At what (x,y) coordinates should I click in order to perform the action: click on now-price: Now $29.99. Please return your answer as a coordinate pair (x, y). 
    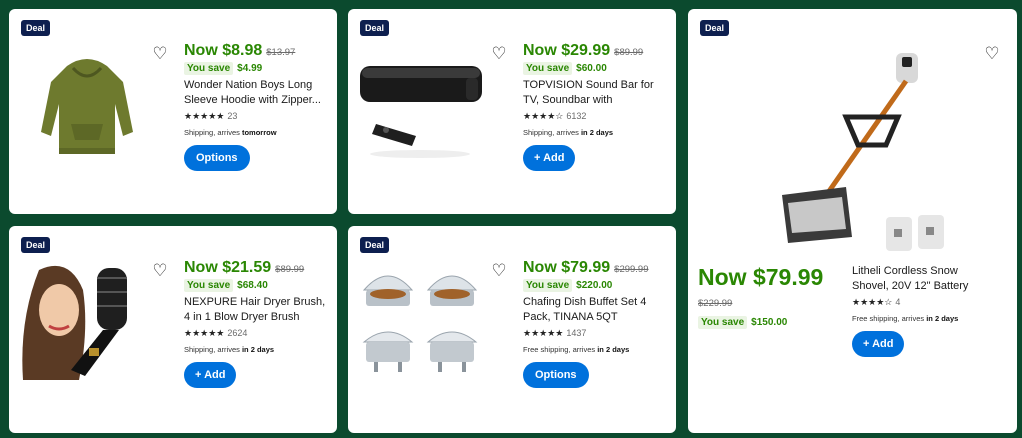
    Looking at the image, I should click on (567, 50).